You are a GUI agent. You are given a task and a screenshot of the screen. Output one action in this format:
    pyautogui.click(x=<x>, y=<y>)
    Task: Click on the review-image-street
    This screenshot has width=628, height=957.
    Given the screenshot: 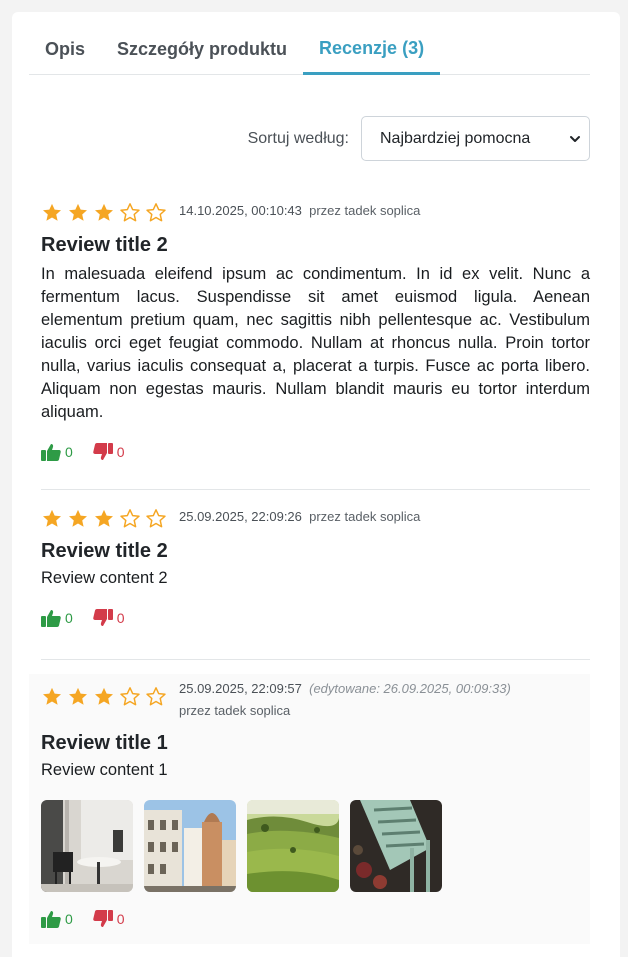 What is the action you would take?
    pyautogui.click(x=190, y=846)
    